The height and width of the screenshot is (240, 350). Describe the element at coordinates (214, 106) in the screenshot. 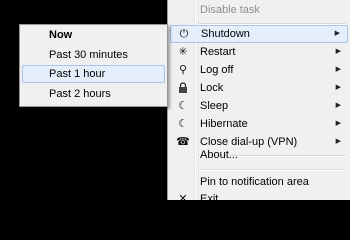

I see `menu-item-label: Sleep` at that location.